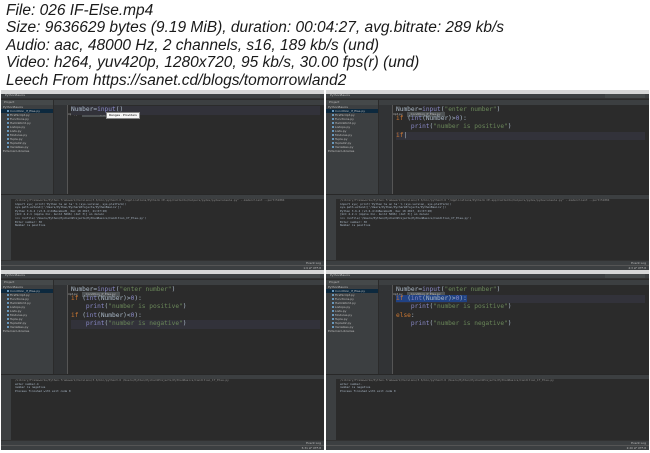 Image resolution: width=650 pixels, height=453 pixels. Describe the element at coordinates (80, 10) in the screenshot. I see `file-info: File: 026 IF-Else.mp4` at that location.